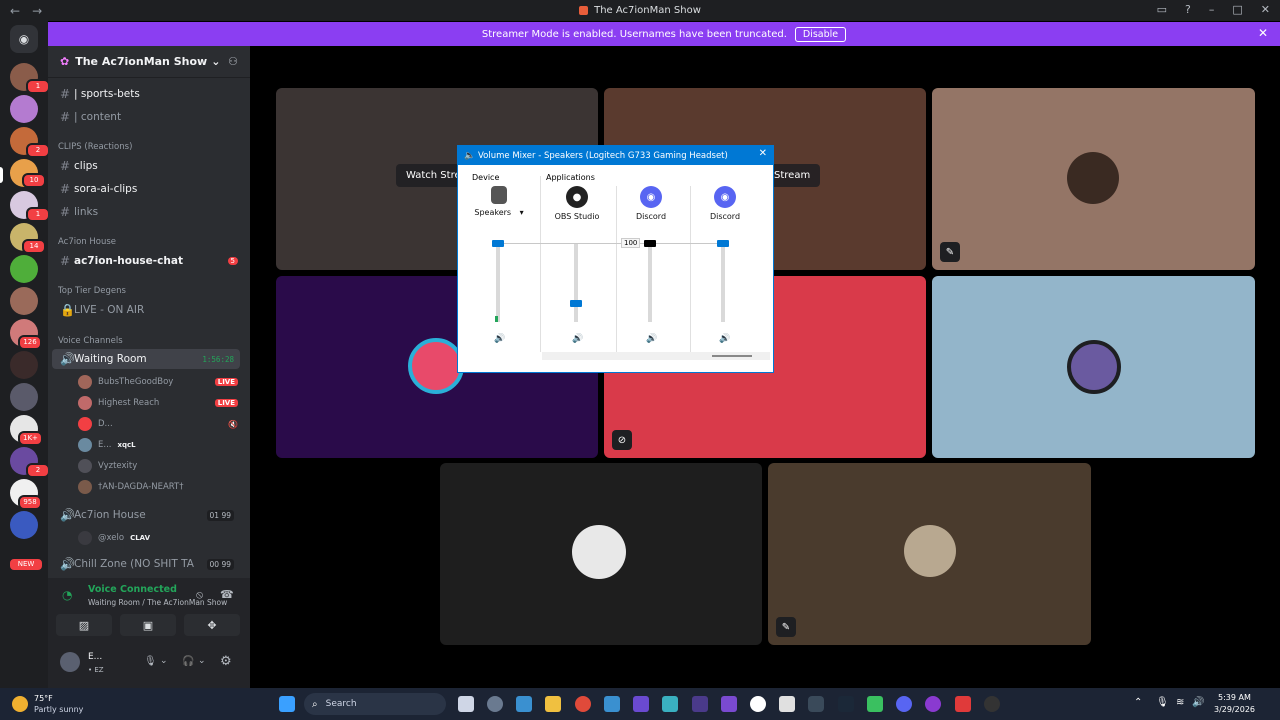 Image resolution: width=1280 pixels, height=720 pixels. I want to click on channel-live-on-air: 🔒 LIVE - ON AIR, so click(146, 310).